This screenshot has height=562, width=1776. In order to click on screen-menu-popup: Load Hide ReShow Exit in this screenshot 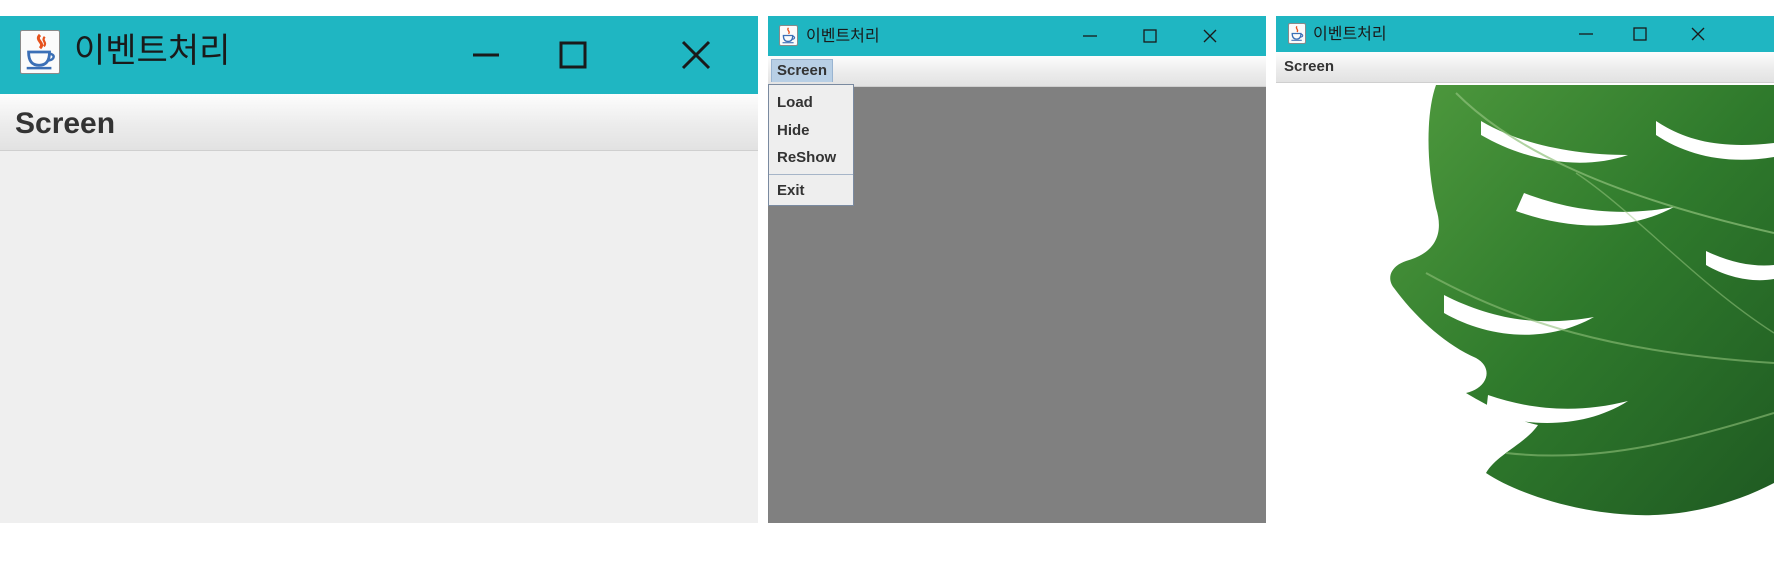, I will do `click(811, 145)`.